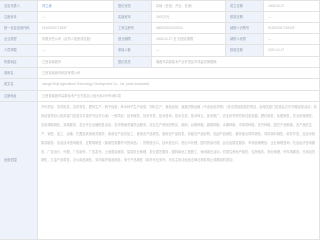 Image resolution: width=320 pixels, height=240 pixels. What do you see at coordinates (179, 96) in the screenshot?
I see `value-address: 江西省南昌市高新技术产业开发区火炬大街199号4栋1层` at bounding box center [179, 96].